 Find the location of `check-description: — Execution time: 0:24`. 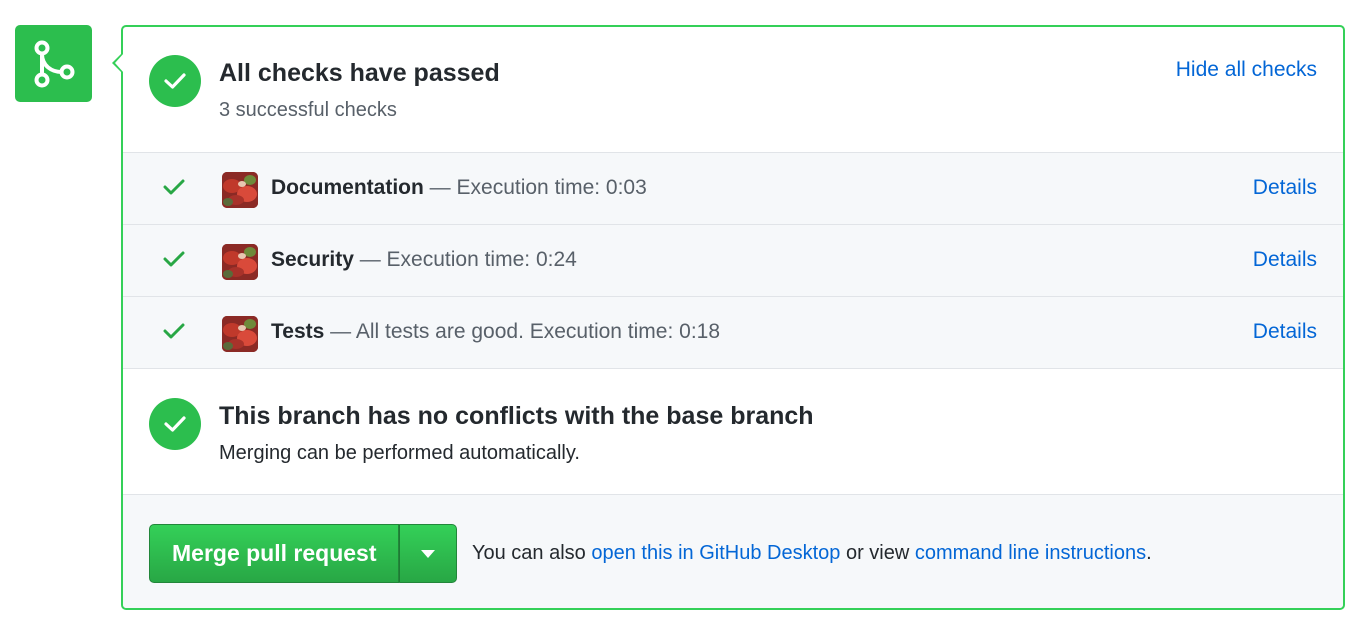

check-description: — Execution time: 0:24 is located at coordinates (465, 259).